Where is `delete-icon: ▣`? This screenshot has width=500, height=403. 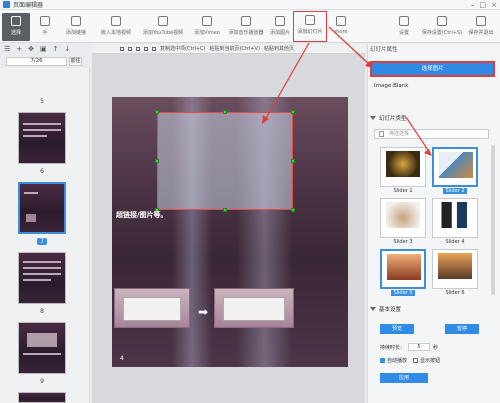
delete-icon: ▣ is located at coordinates (43, 49).